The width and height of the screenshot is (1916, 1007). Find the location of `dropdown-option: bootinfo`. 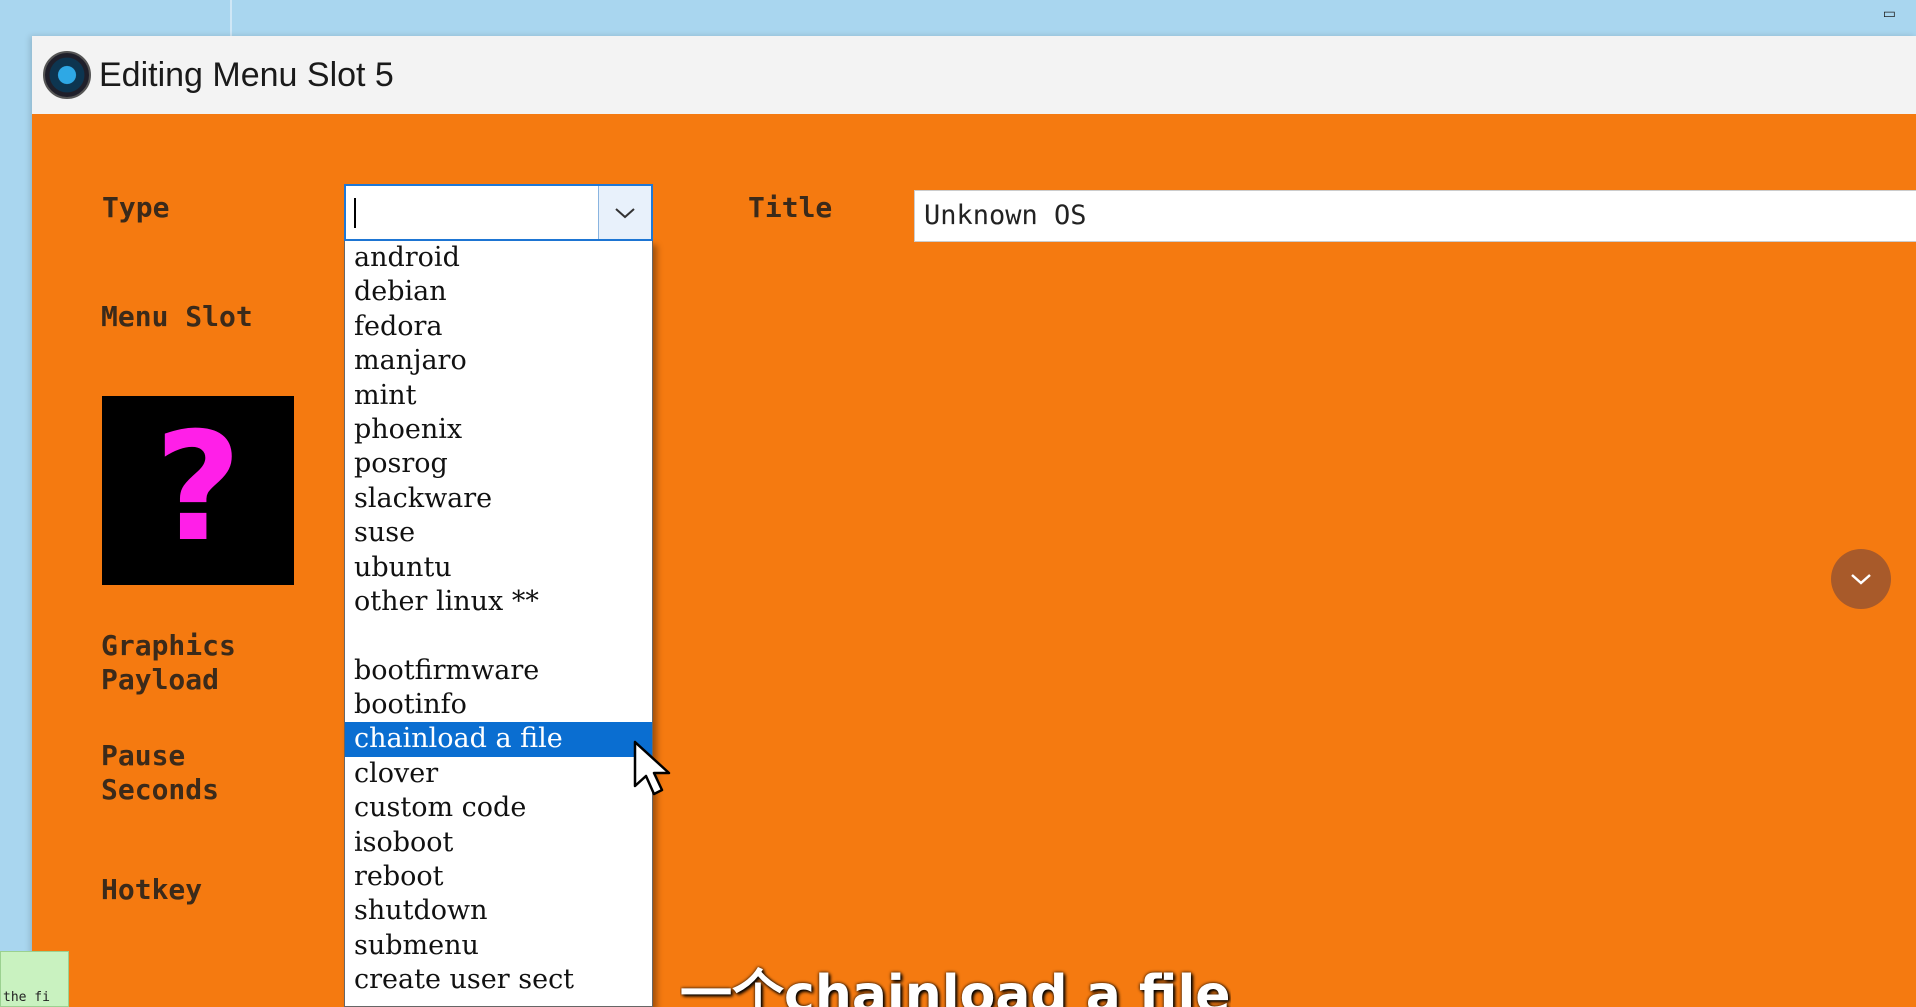

dropdown-option: bootinfo is located at coordinates (498, 705).